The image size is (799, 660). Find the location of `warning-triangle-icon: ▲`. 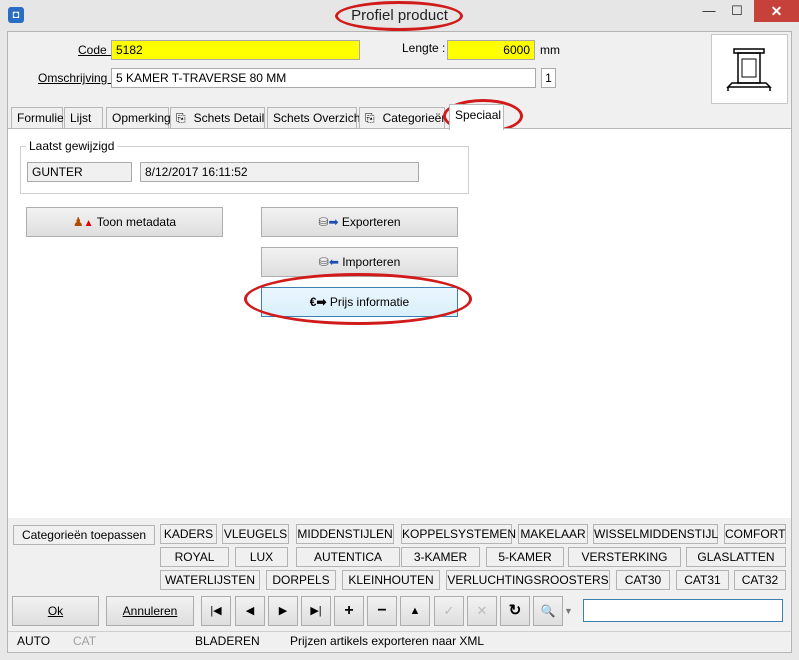

warning-triangle-icon: ▲ is located at coordinates (88, 223).